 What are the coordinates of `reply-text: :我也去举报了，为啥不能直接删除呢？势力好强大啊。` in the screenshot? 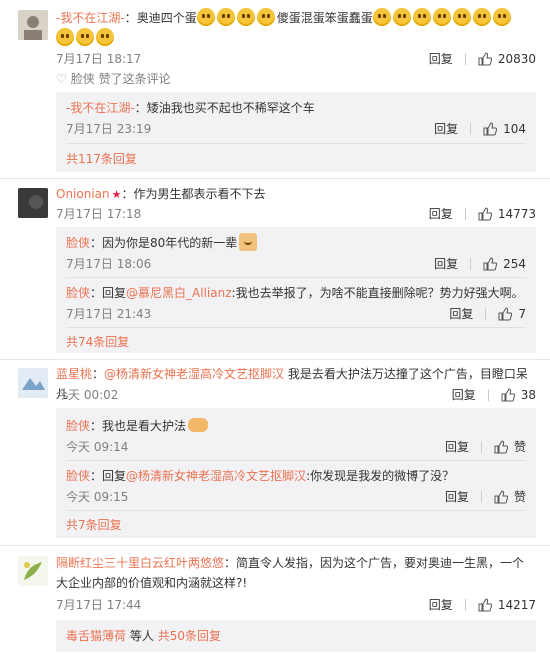 It's located at (377, 293).